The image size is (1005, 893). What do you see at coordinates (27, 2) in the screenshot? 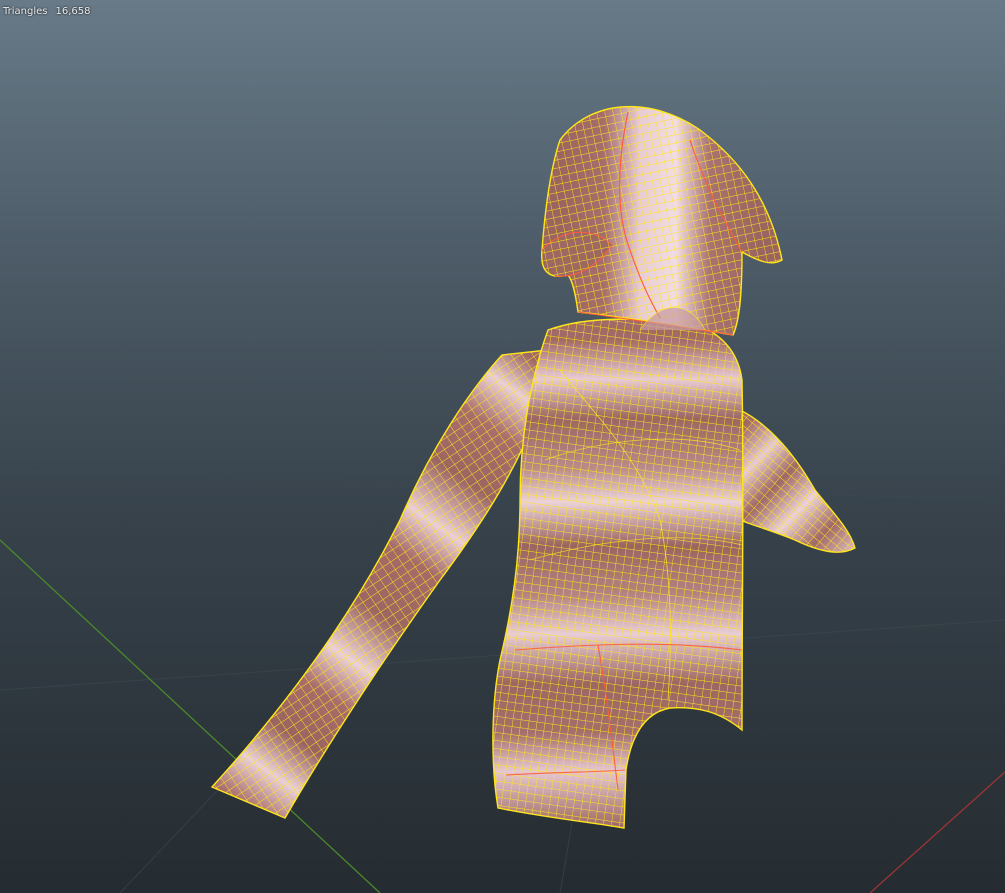
I see `stats-overlay-cut-line: ·· · · · · · ··` at bounding box center [27, 2].